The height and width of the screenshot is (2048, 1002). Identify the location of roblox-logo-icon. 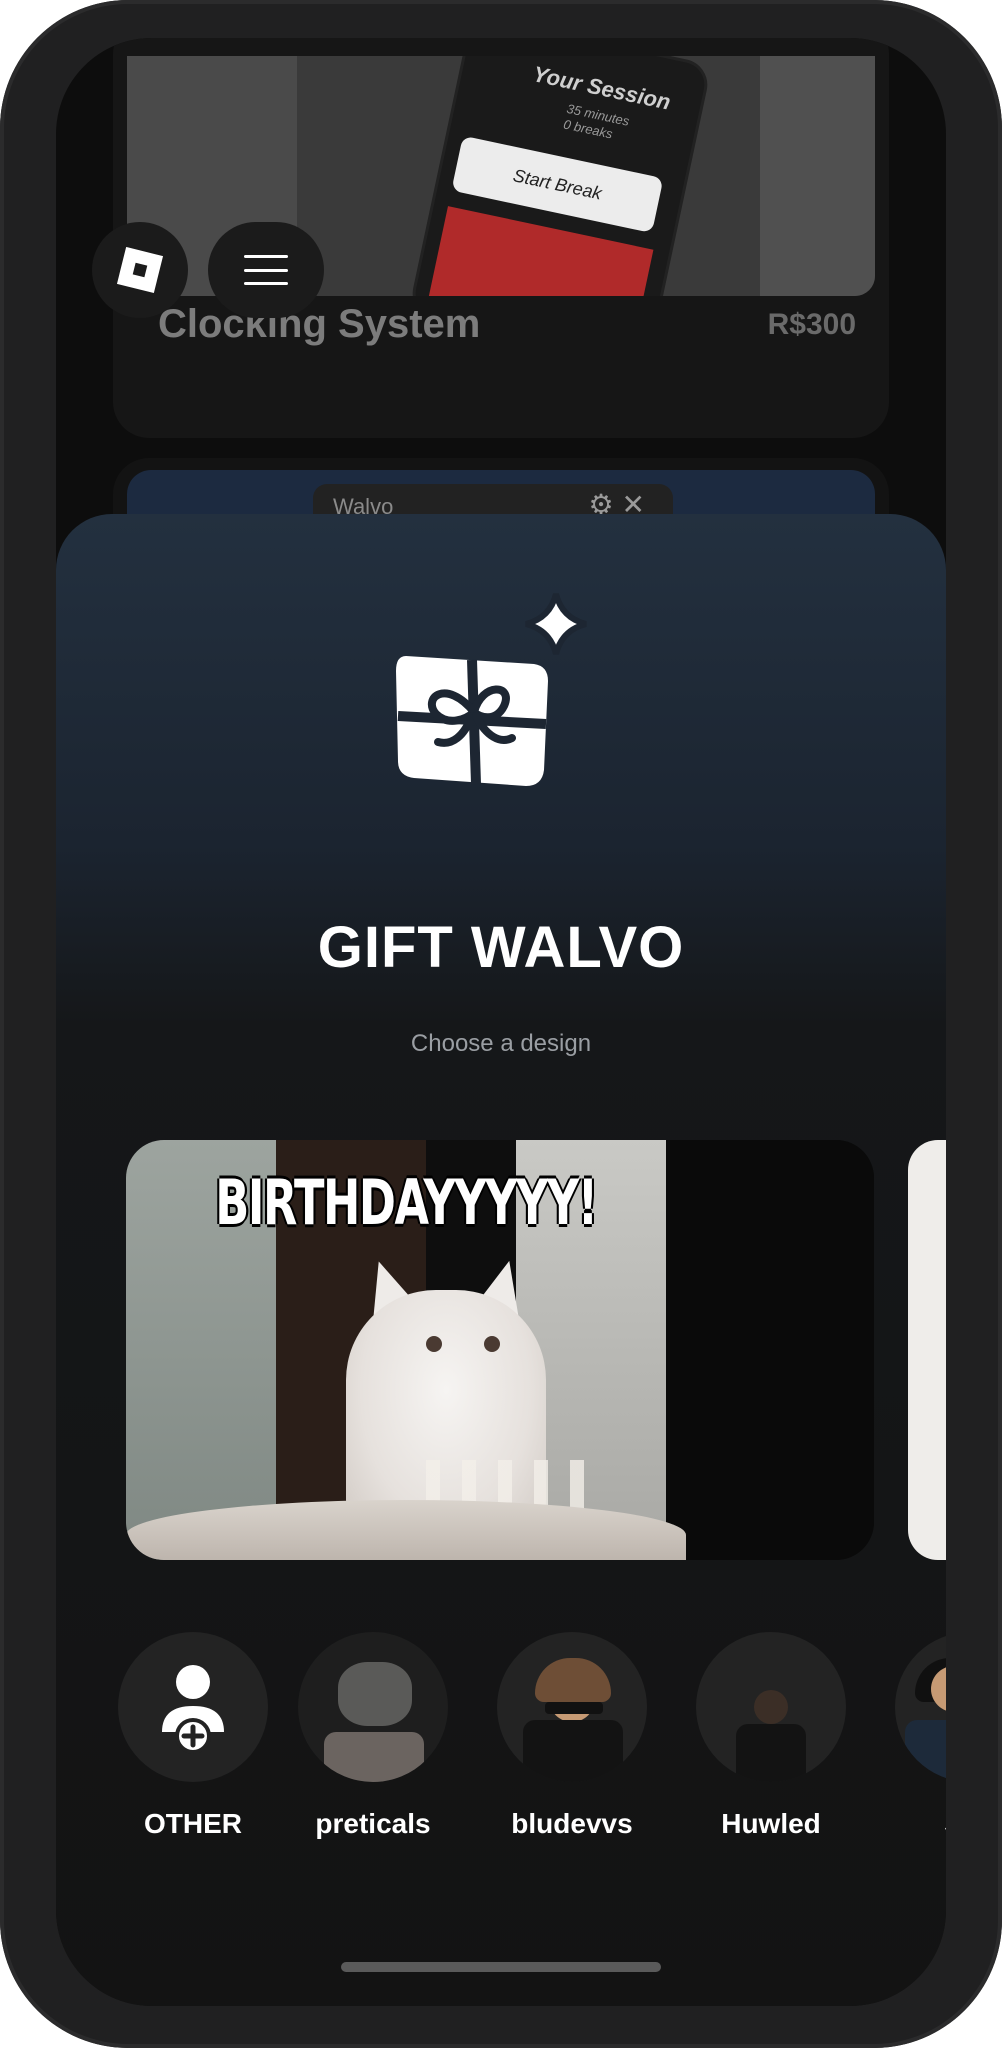
(140, 270).